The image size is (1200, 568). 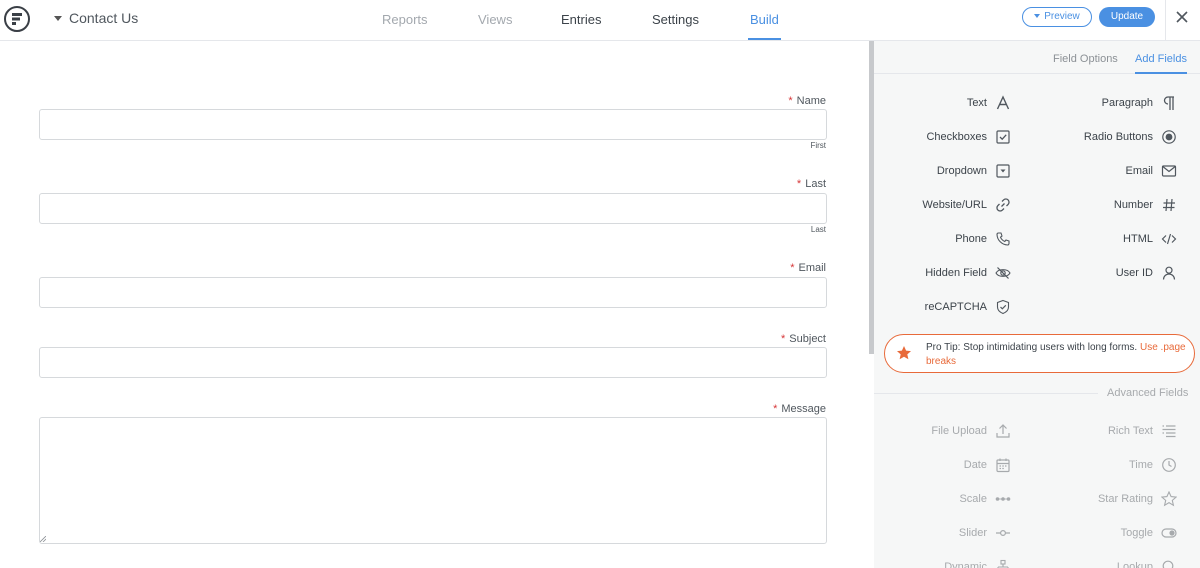 What do you see at coordinates (1099, 205) in the screenshot?
I see `add-field-number: Number` at bounding box center [1099, 205].